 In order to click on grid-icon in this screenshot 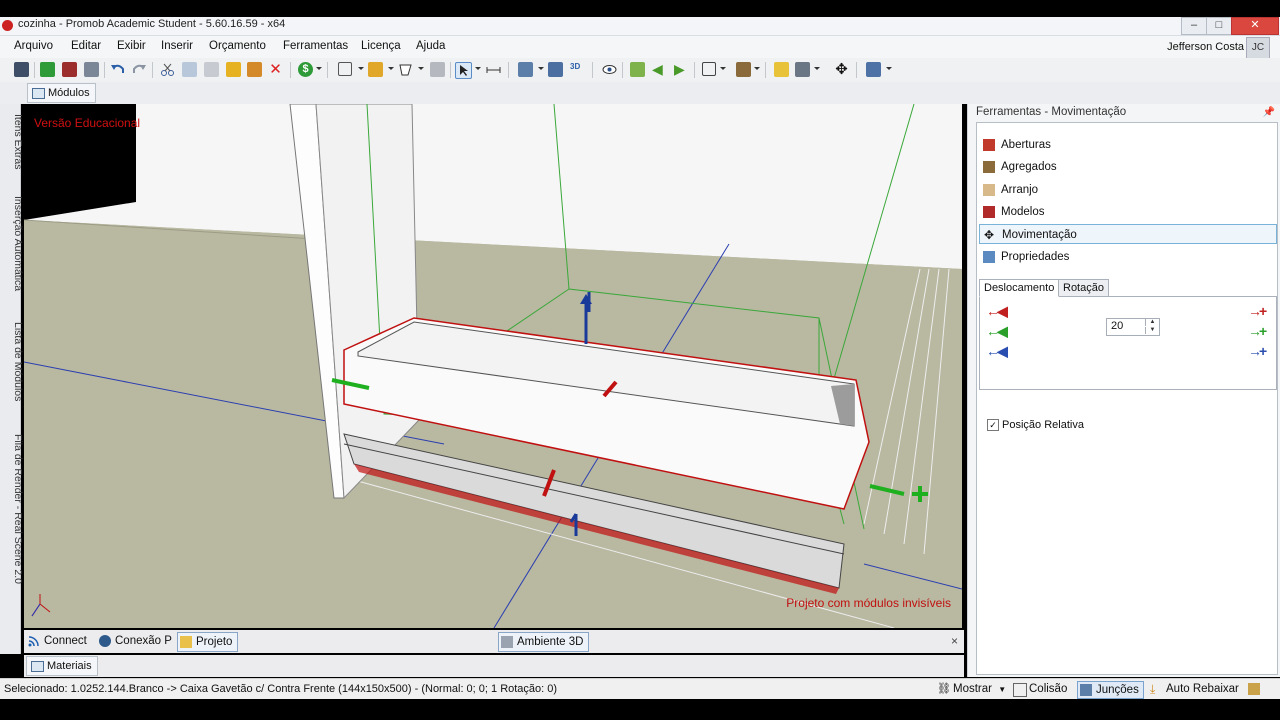, I will do `click(873, 69)`.